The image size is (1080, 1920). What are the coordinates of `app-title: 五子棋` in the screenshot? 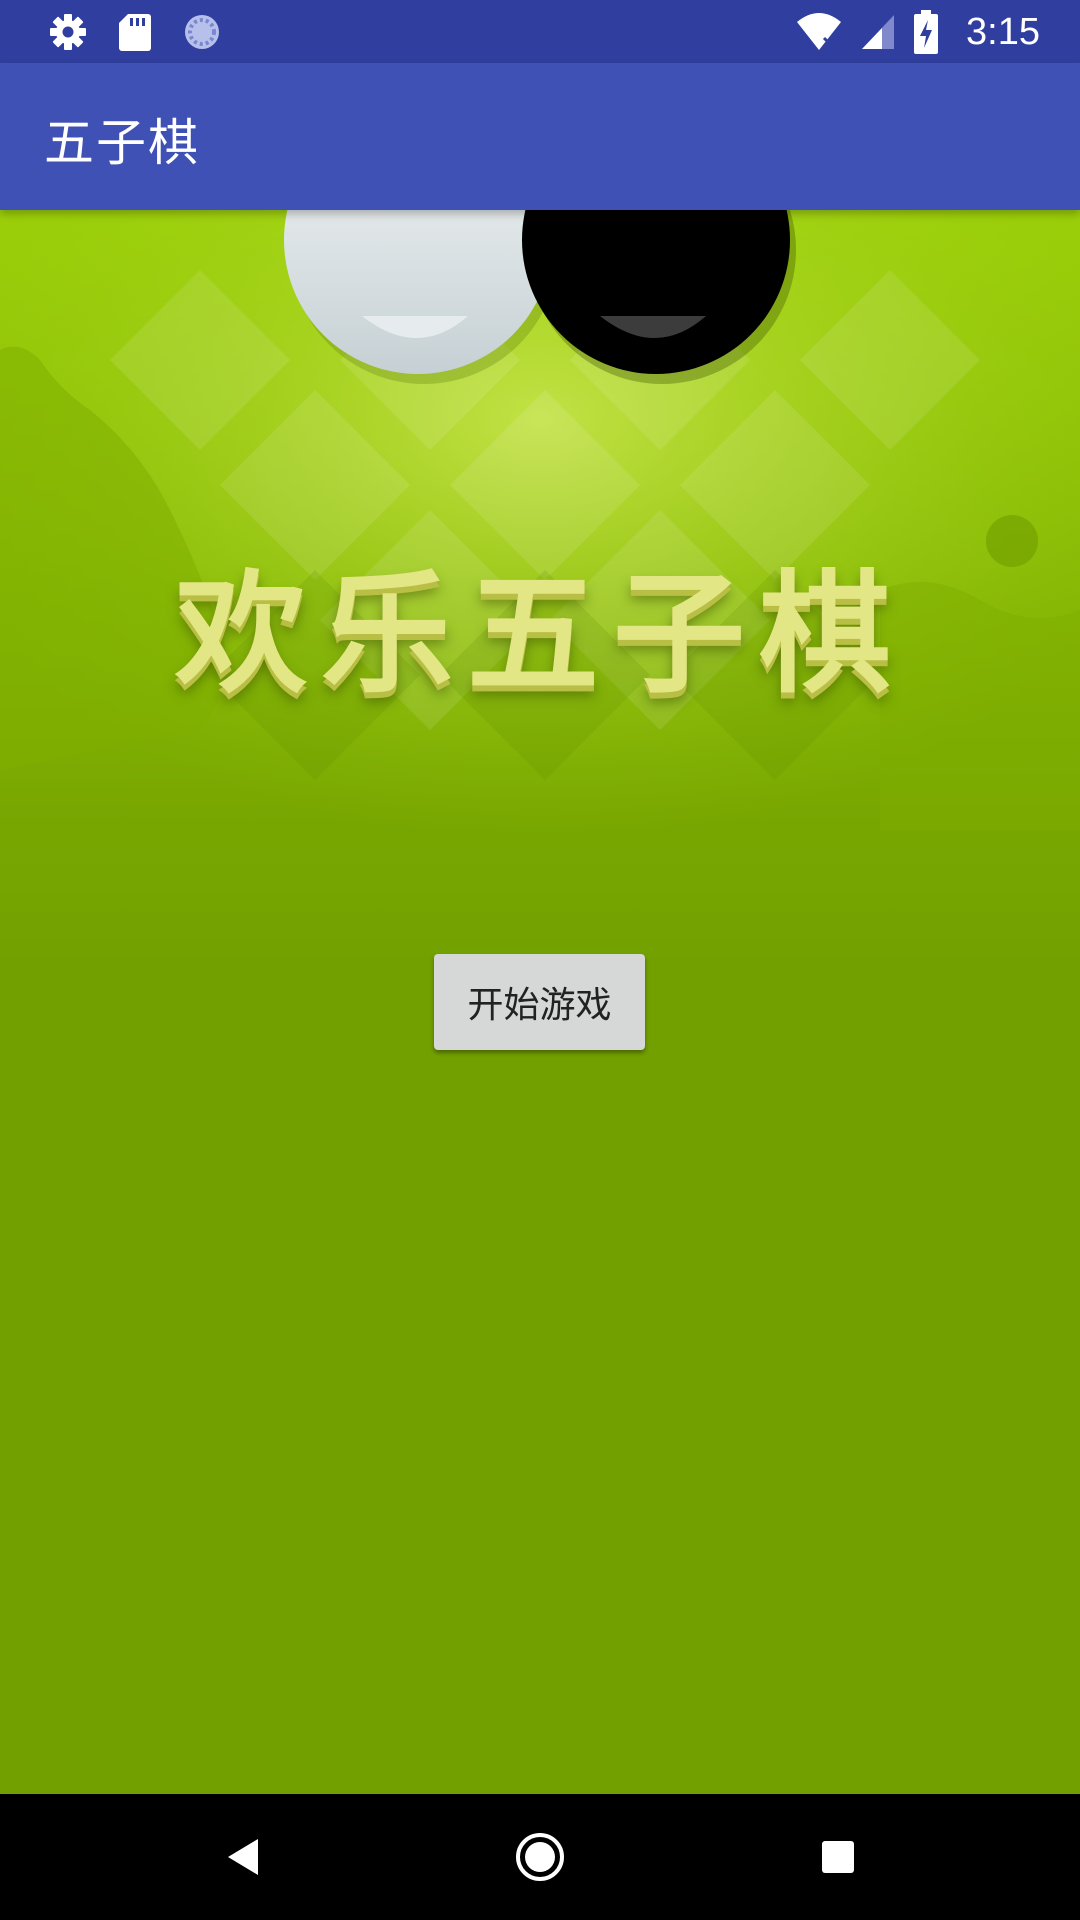 It's located at (122, 143).